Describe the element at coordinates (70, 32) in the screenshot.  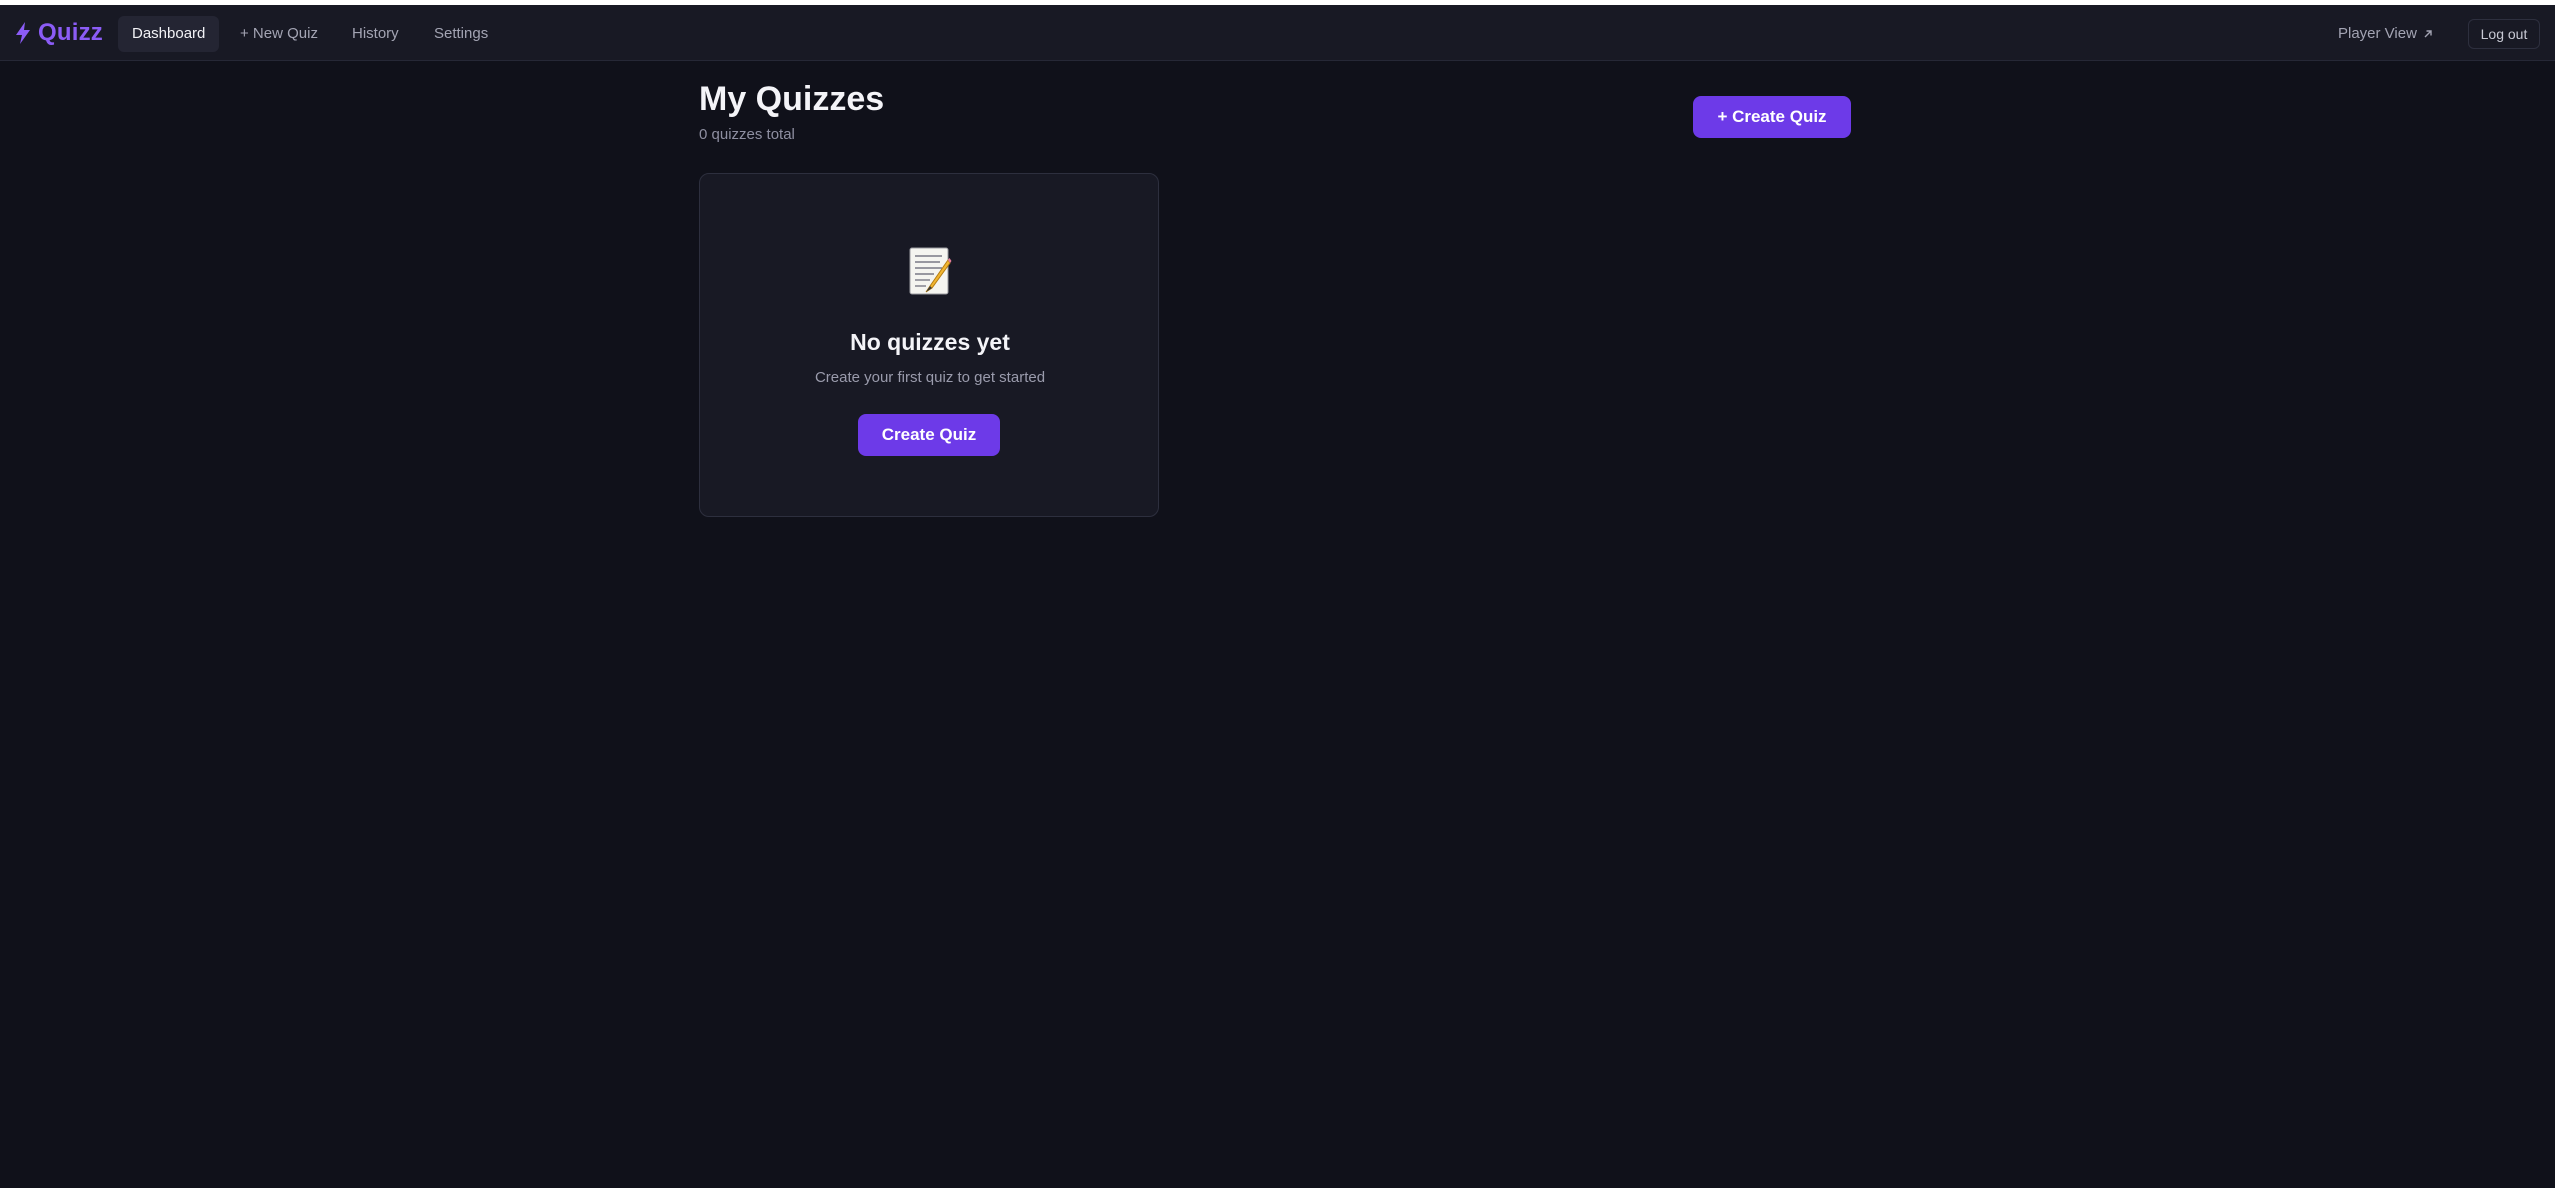
I see `app-name: Quizz` at that location.